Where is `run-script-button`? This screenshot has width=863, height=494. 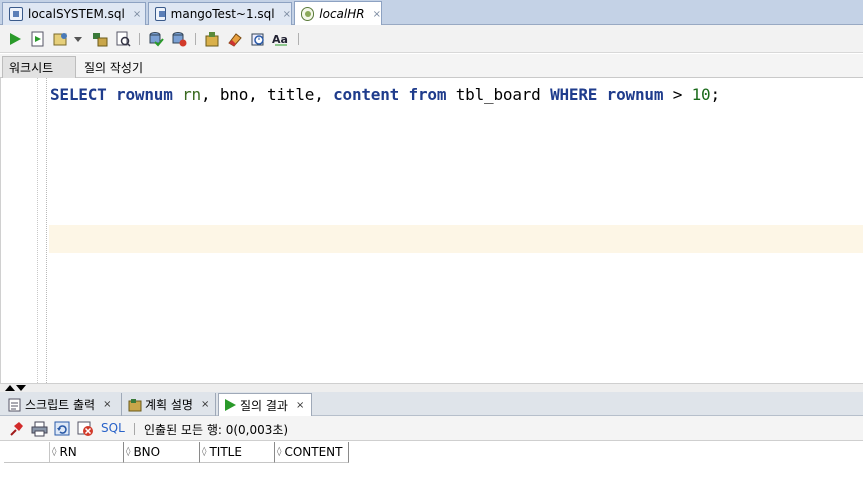 run-script-button is located at coordinates (38, 39).